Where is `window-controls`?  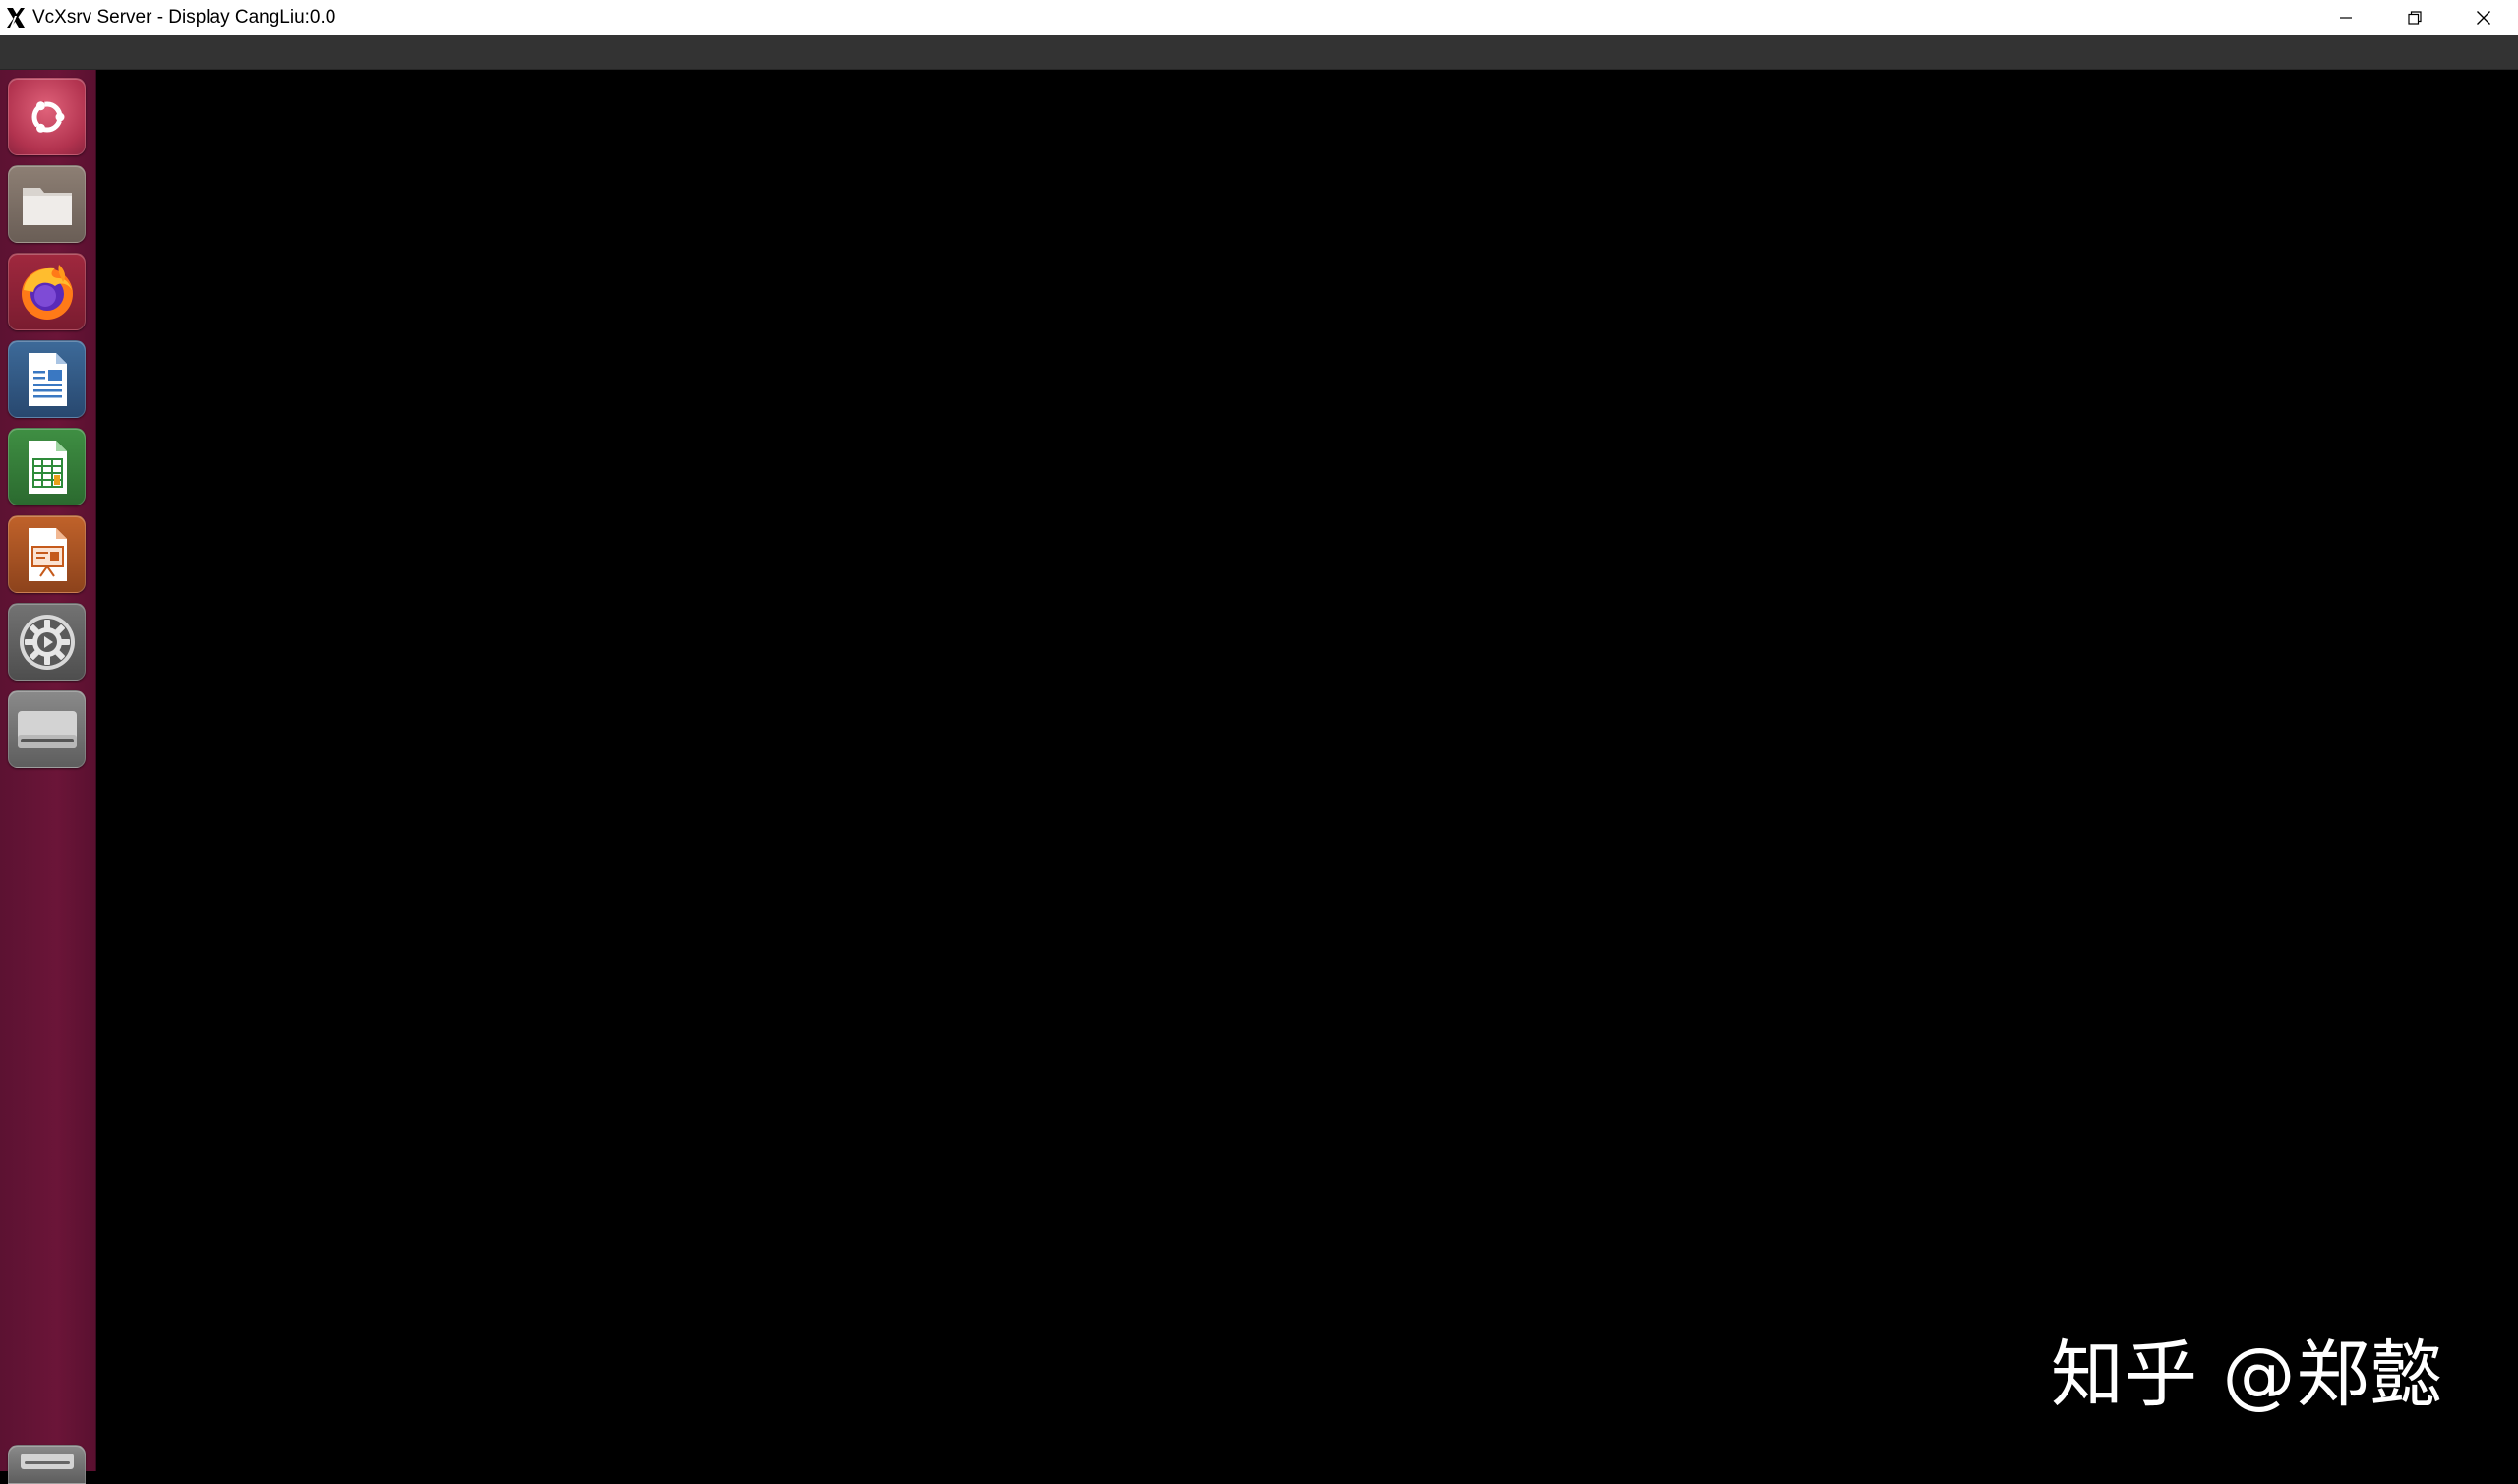 window-controls is located at coordinates (2414, 17).